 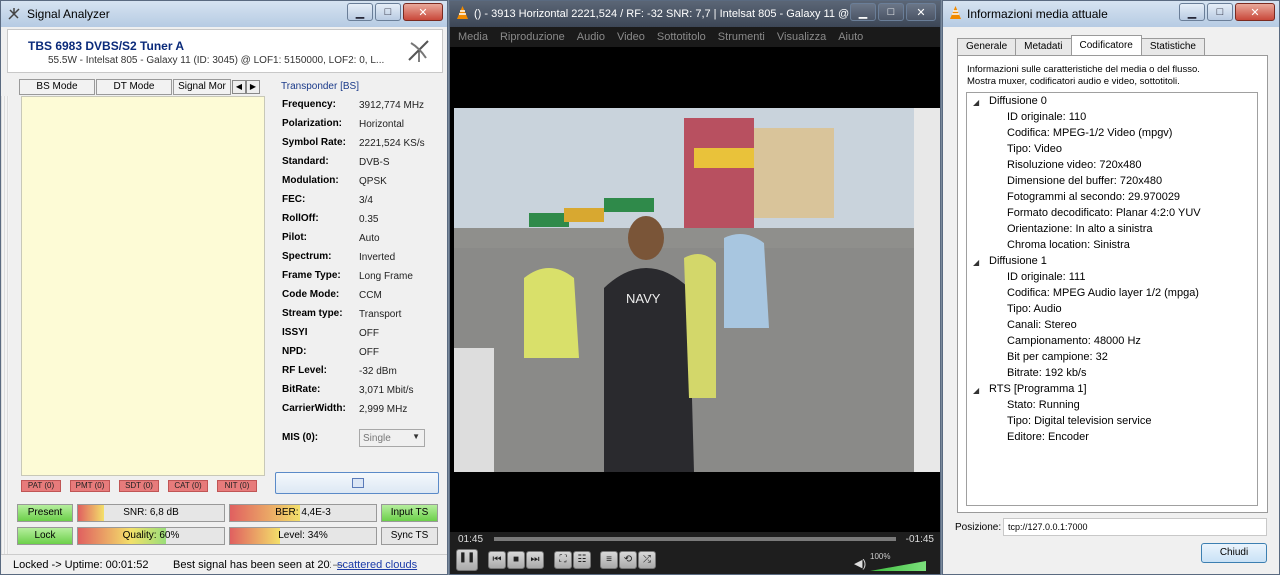 What do you see at coordinates (532, 37) in the screenshot?
I see `menu-playback: Riproduzione` at bounding box center [532, 37].